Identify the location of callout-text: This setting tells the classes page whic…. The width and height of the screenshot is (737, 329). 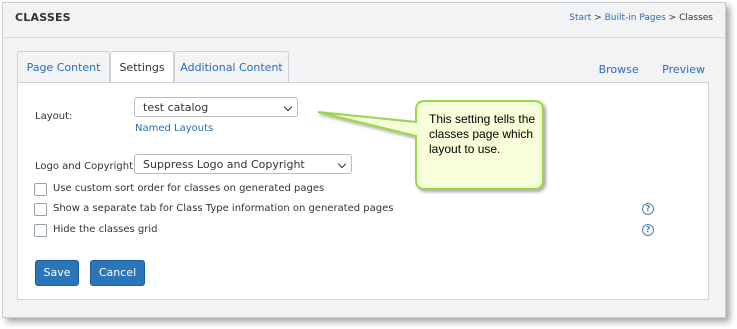
(482, 134).